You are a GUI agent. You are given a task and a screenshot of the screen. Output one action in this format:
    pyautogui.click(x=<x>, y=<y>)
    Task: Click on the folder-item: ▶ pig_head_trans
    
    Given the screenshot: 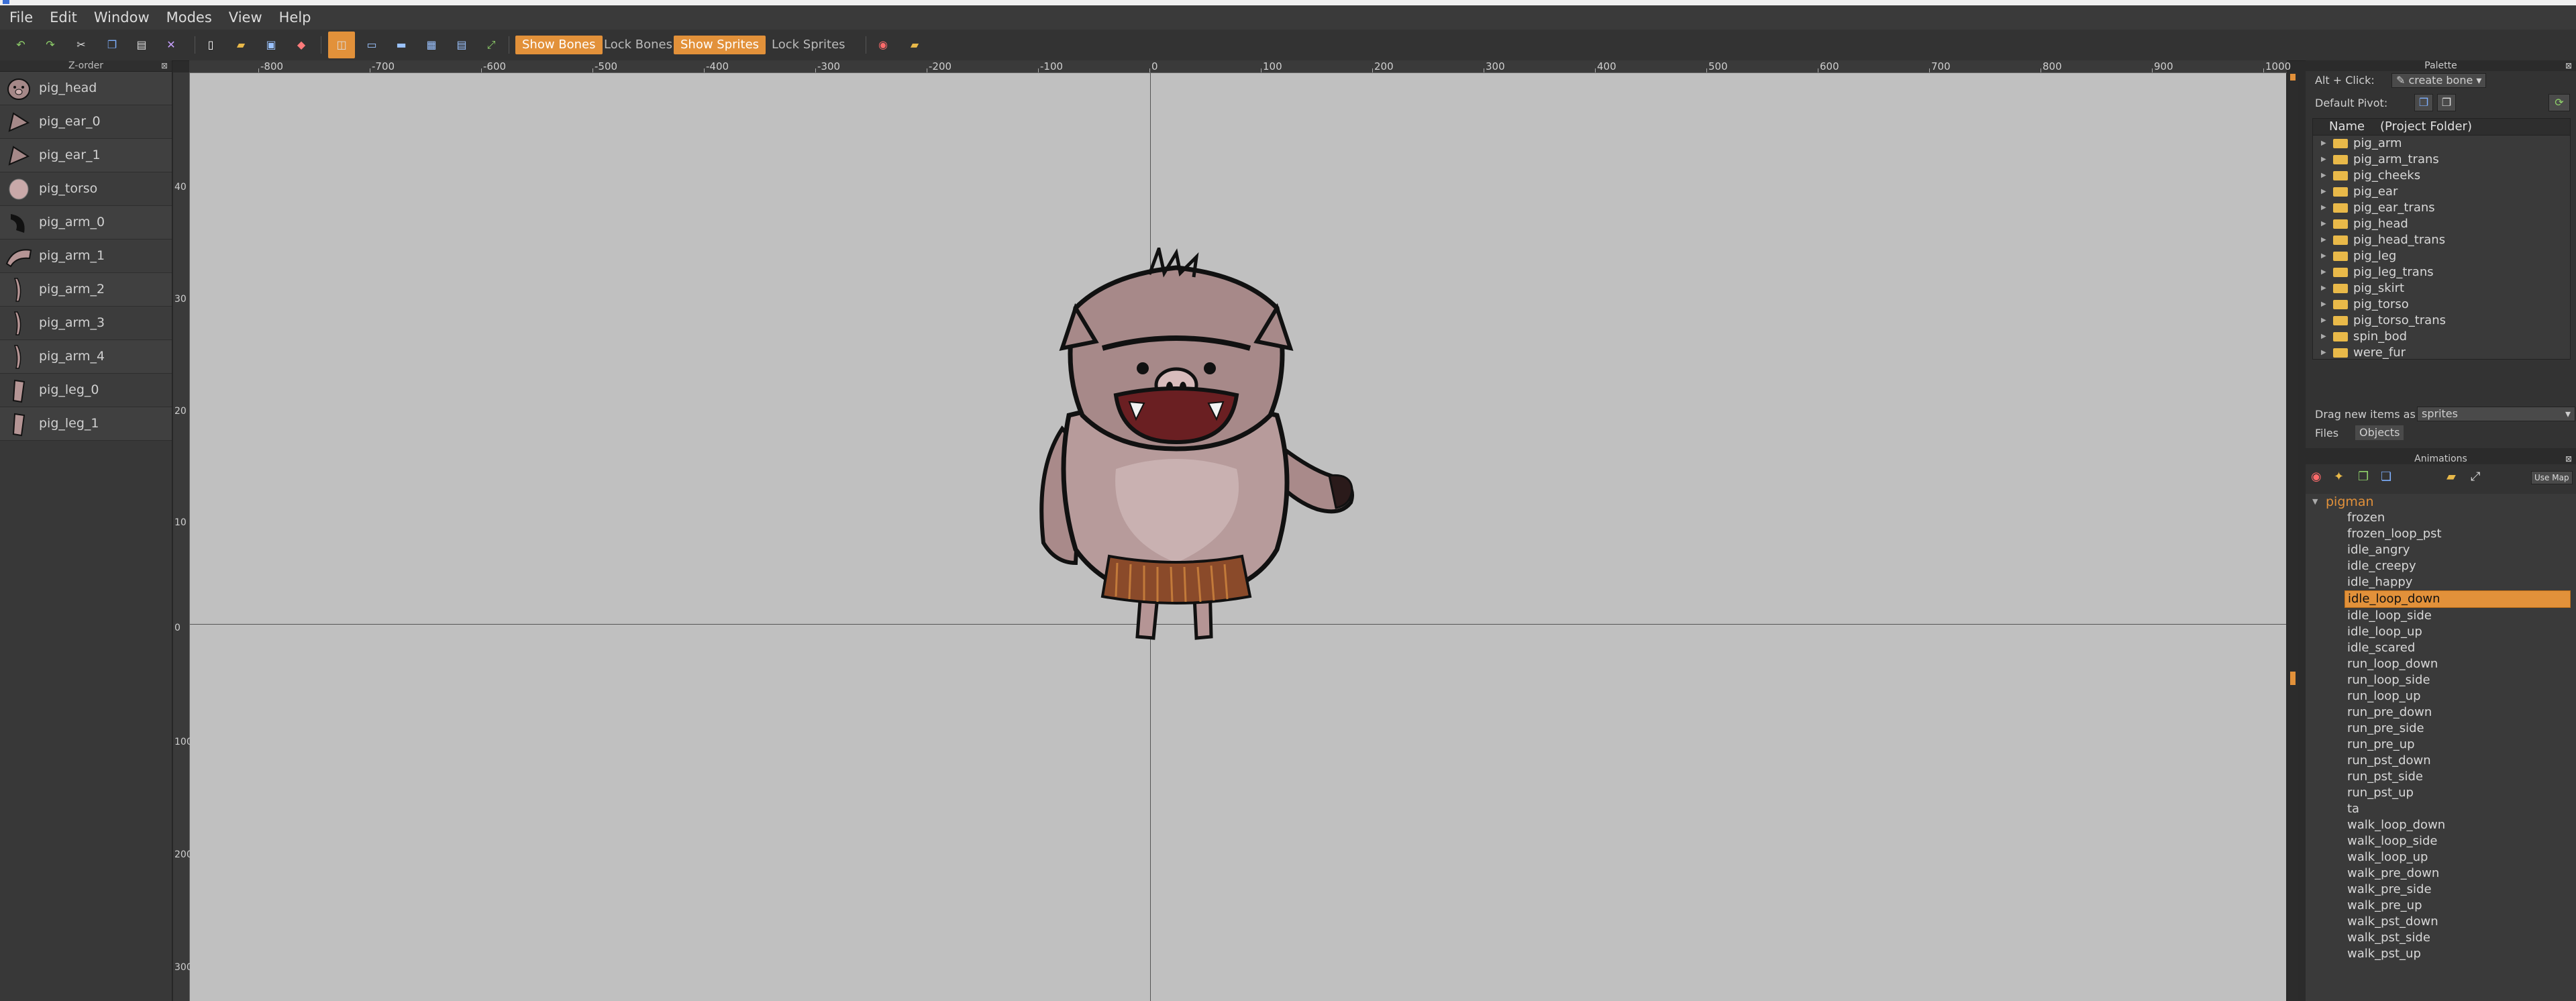 What is the action you would take?
    pyautogui.click(x=2441, y=240)
    